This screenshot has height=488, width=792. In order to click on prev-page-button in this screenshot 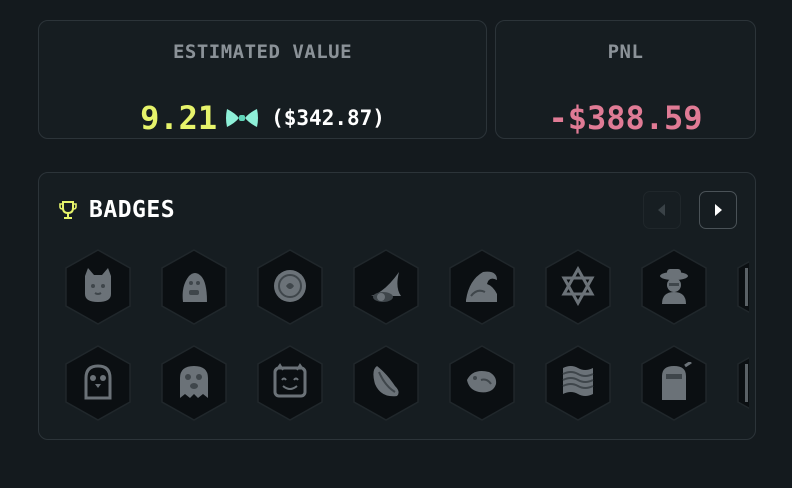, I will do `click(662, 210)`.